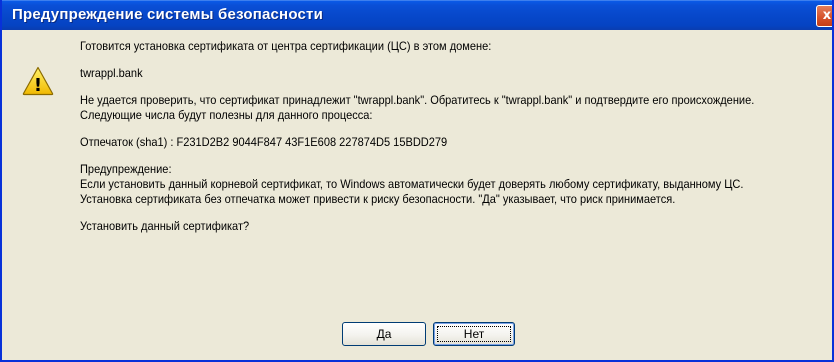  I want to click on close-button: x, so click(824, 16).